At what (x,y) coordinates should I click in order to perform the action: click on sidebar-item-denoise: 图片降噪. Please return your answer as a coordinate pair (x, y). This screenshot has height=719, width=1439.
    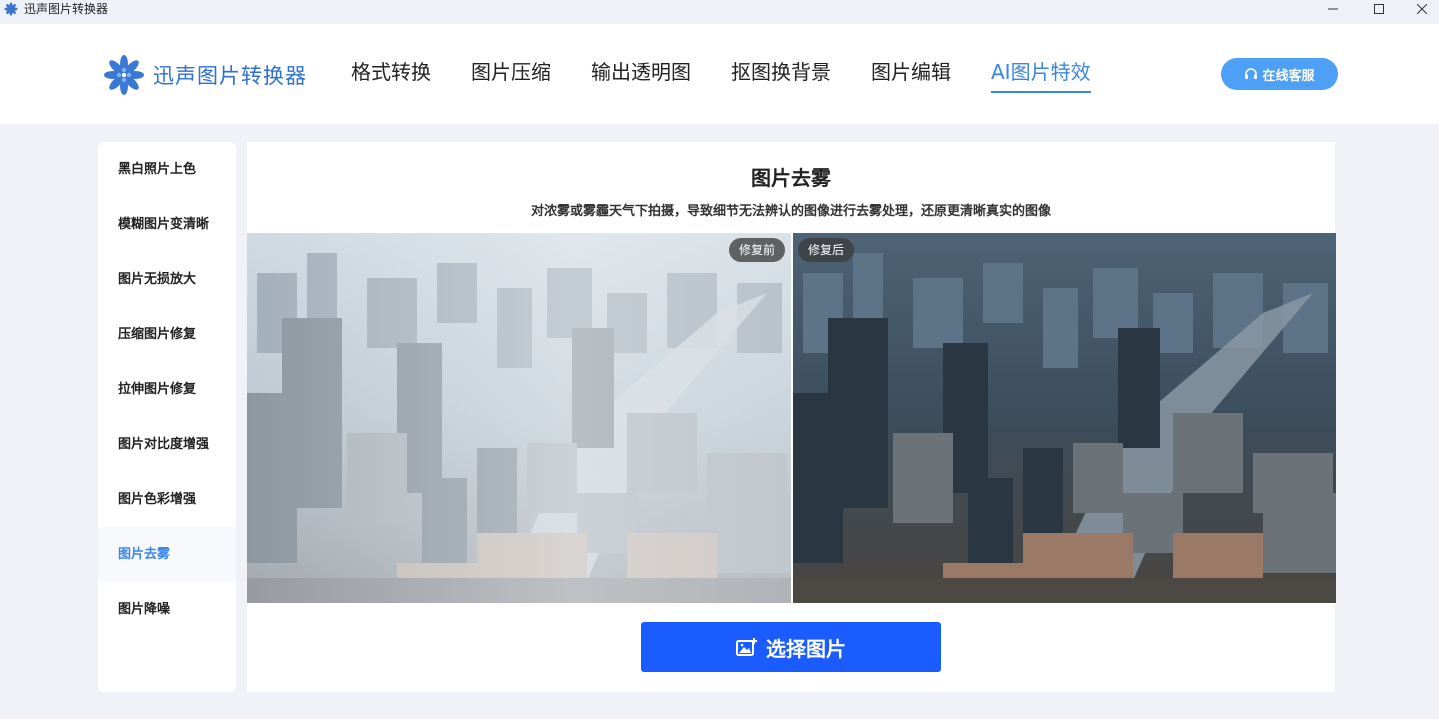
    Looking at the image, I should click on (167, 609).